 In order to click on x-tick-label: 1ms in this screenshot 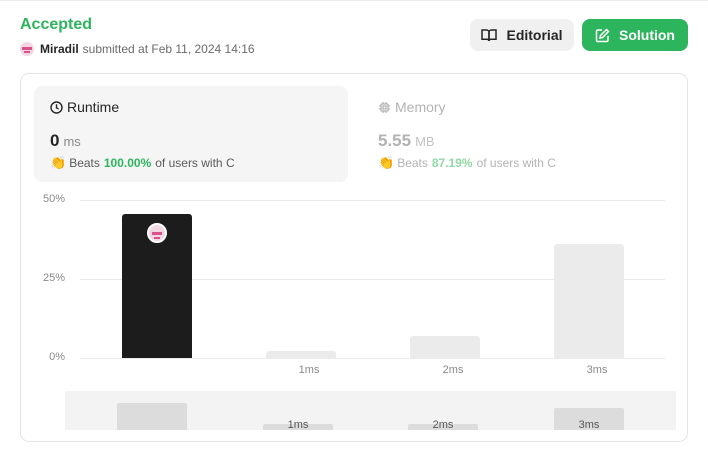, I will do `click(309, 370)`.